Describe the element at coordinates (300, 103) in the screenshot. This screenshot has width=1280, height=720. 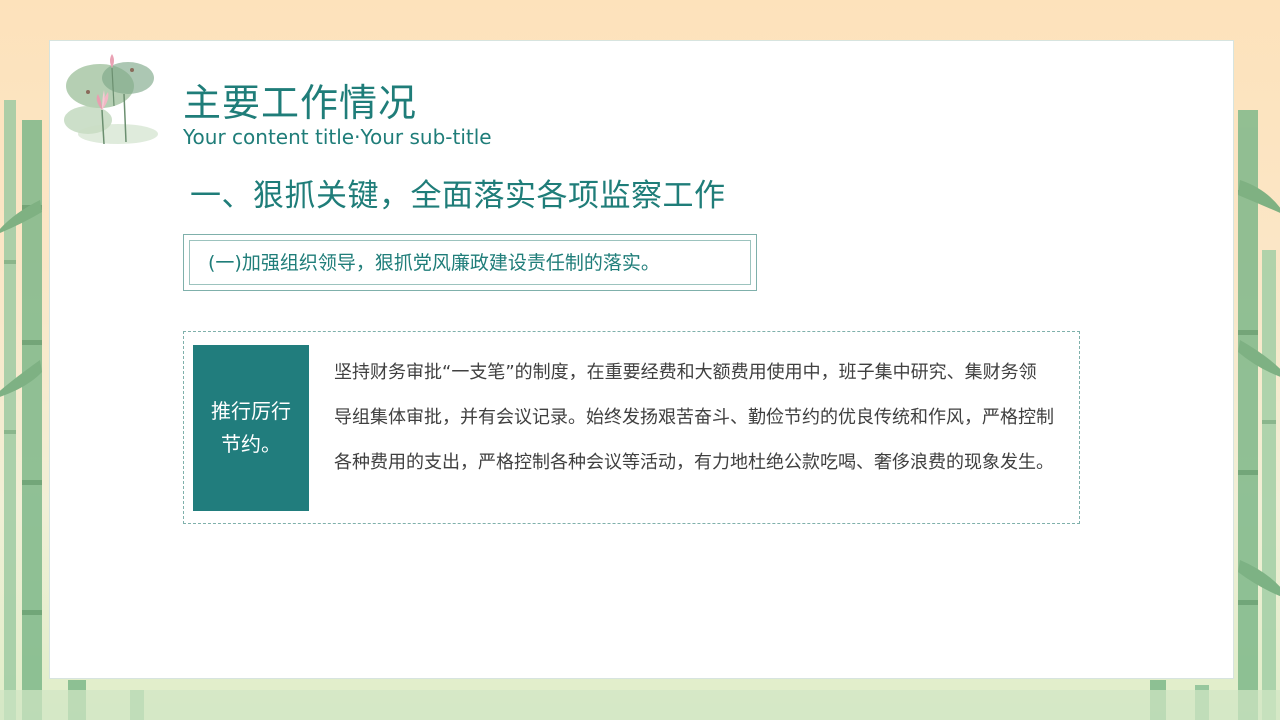
I see `page-title: 主要工作情况` at that location.